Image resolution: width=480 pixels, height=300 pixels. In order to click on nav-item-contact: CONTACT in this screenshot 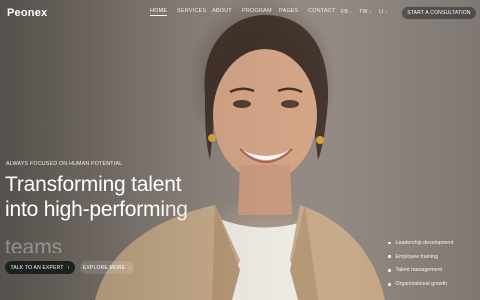, I will do `click(322, 11)`.